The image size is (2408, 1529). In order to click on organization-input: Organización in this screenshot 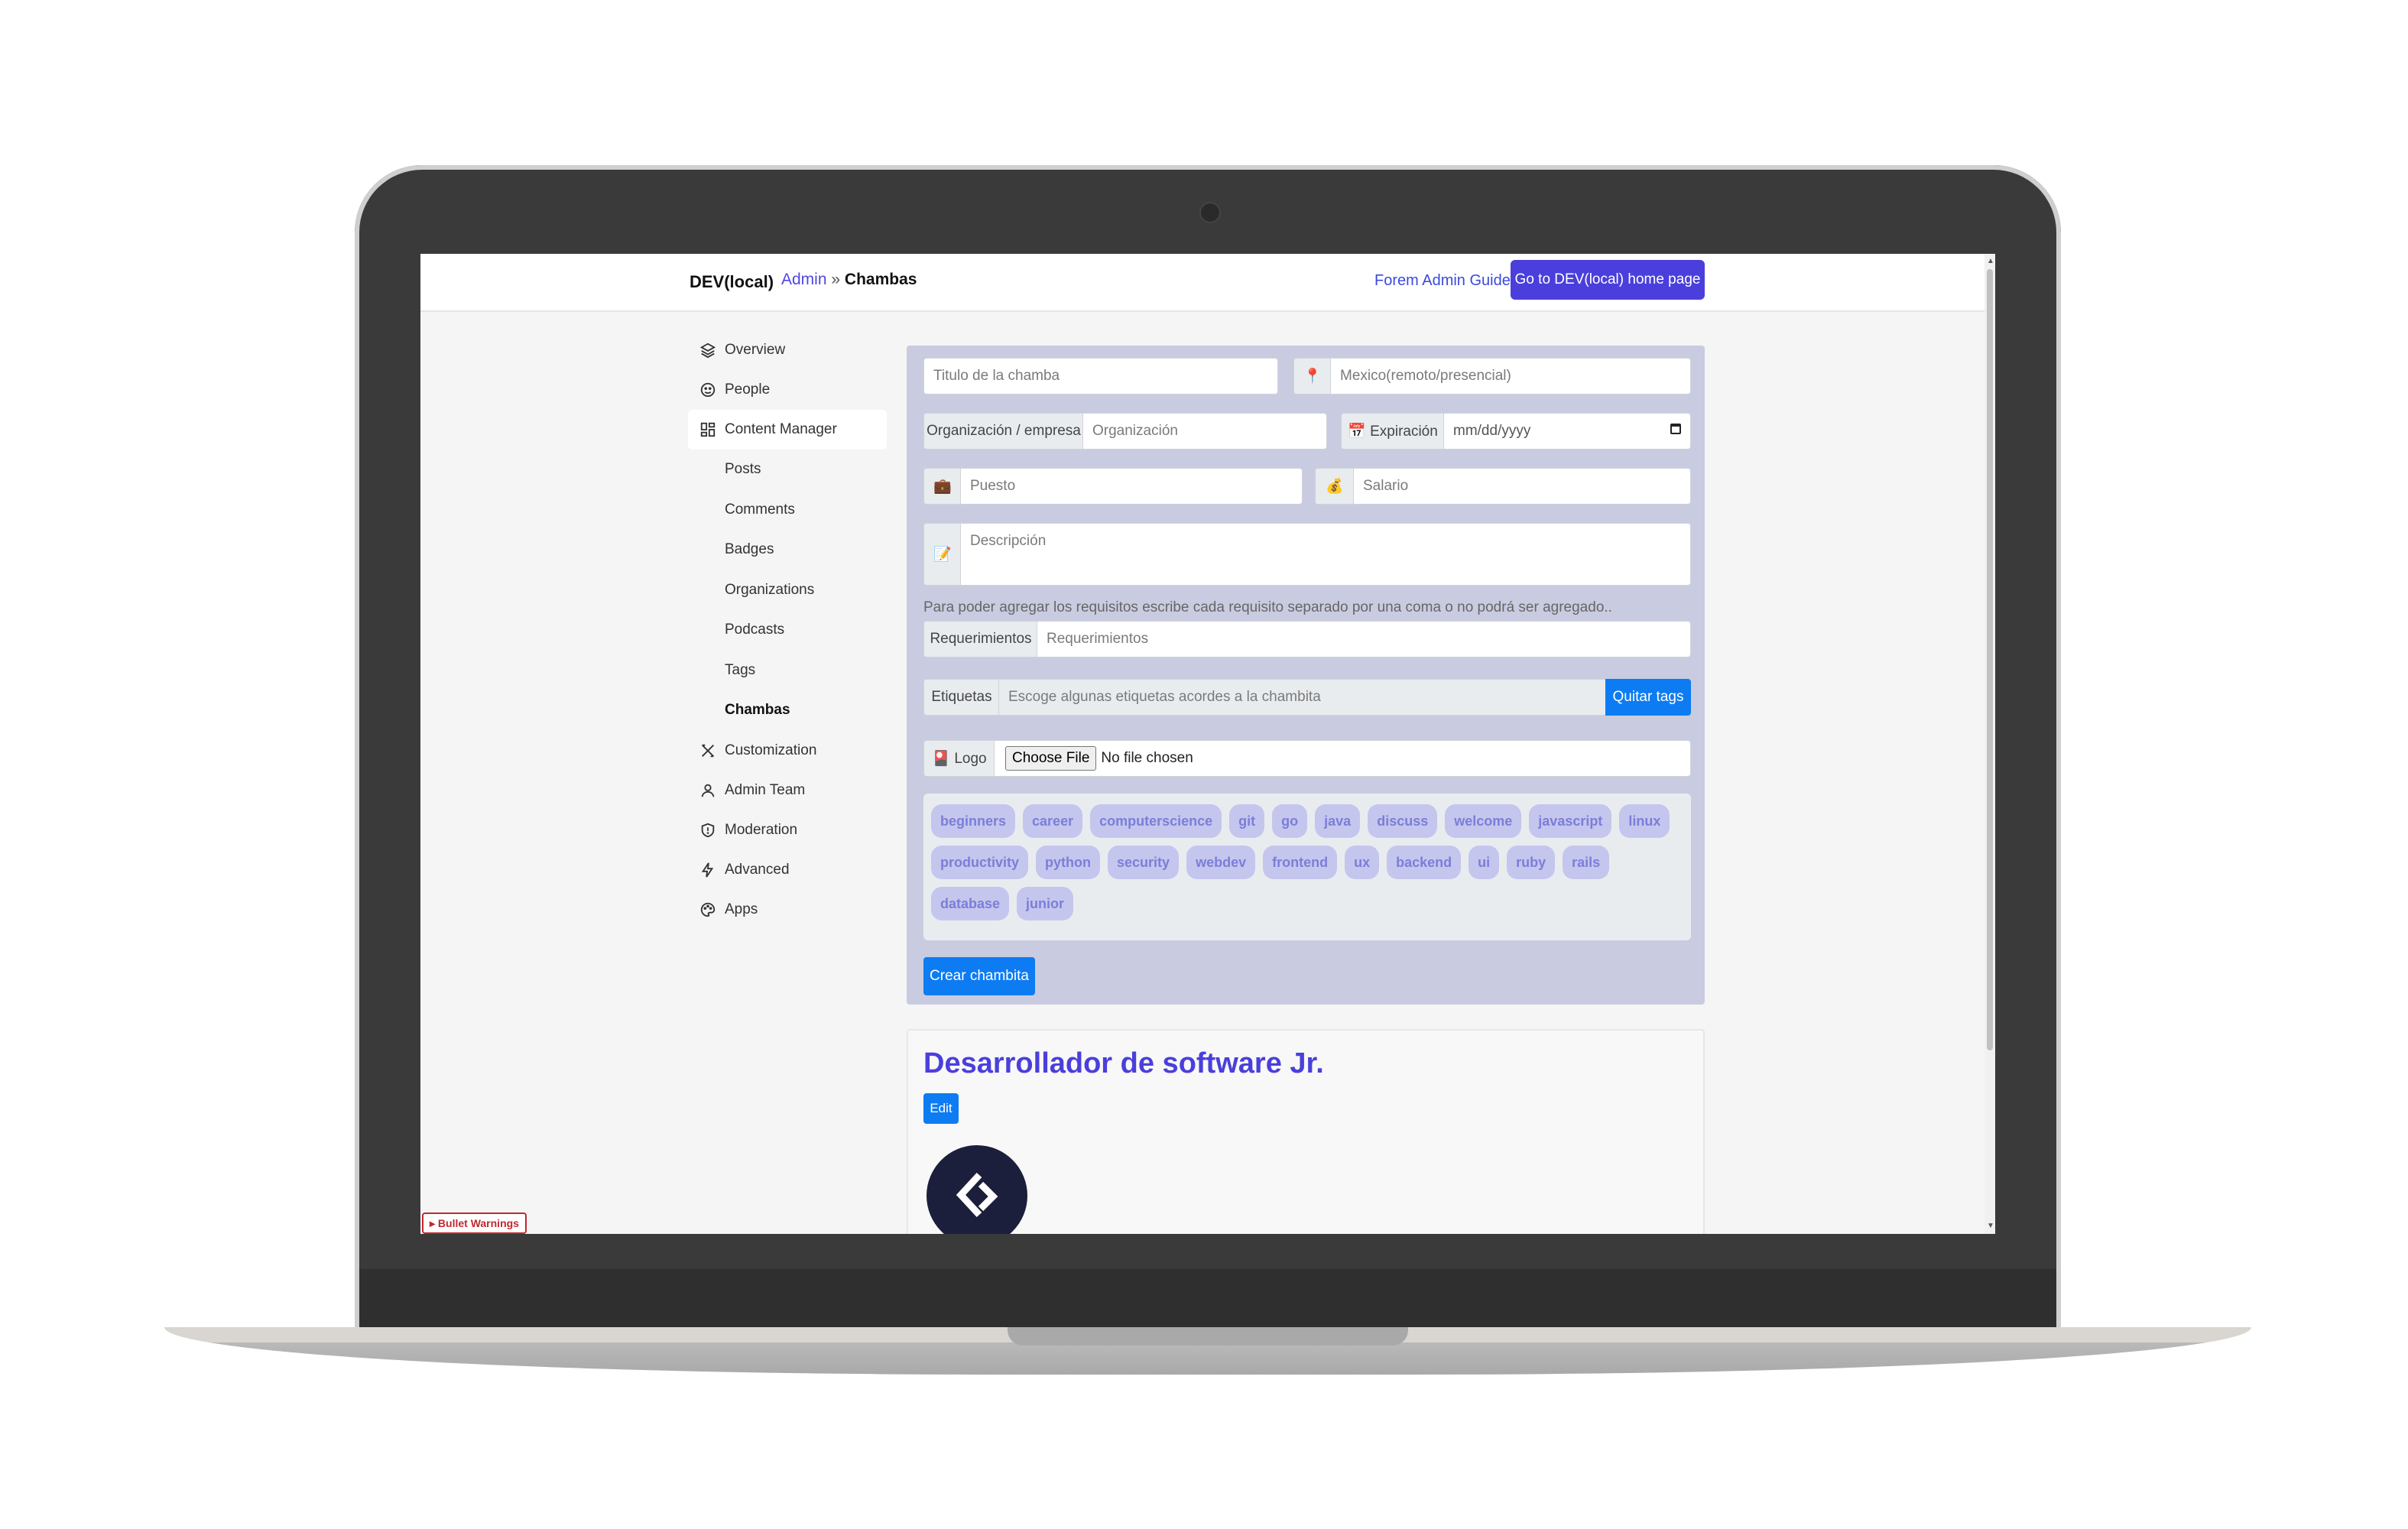, I will do `click(1205, 431)`.